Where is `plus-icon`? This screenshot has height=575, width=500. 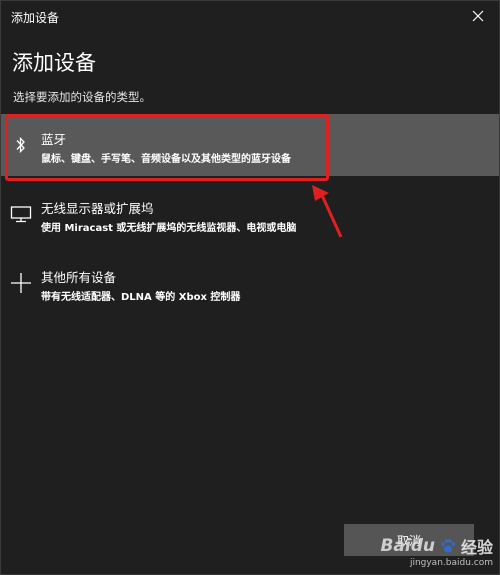 plus-icon is located at coordinates (21, 283).